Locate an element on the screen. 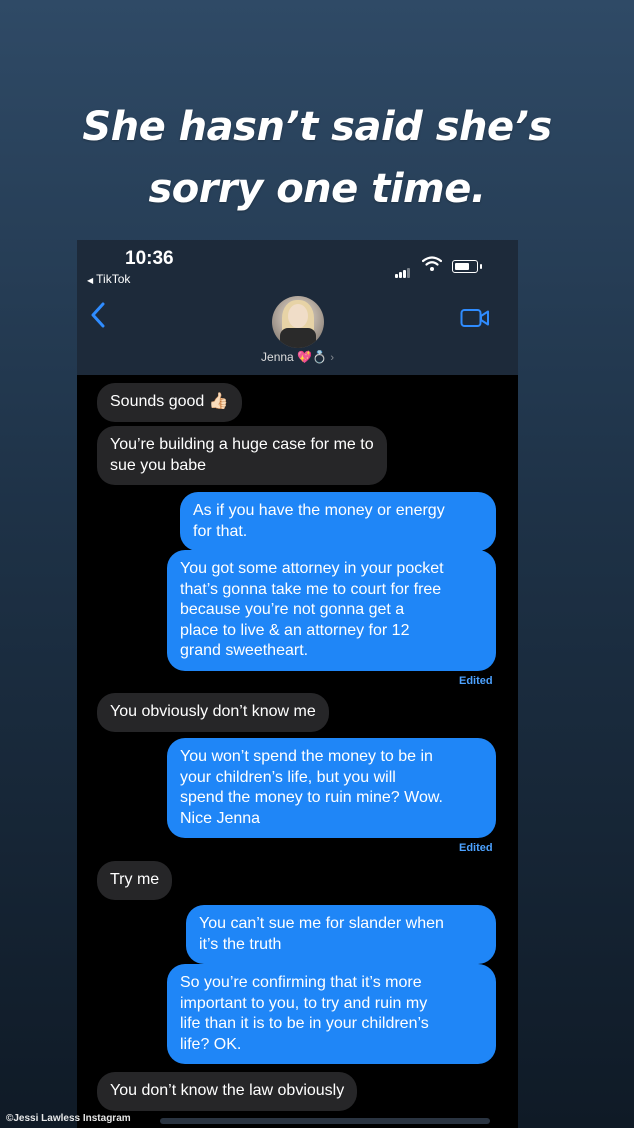 Image resolution: width=634 pixels, height=1128 pixels. story-headline: She hasn’t said she’s sorry one time. is located at coordinates (317, 158).